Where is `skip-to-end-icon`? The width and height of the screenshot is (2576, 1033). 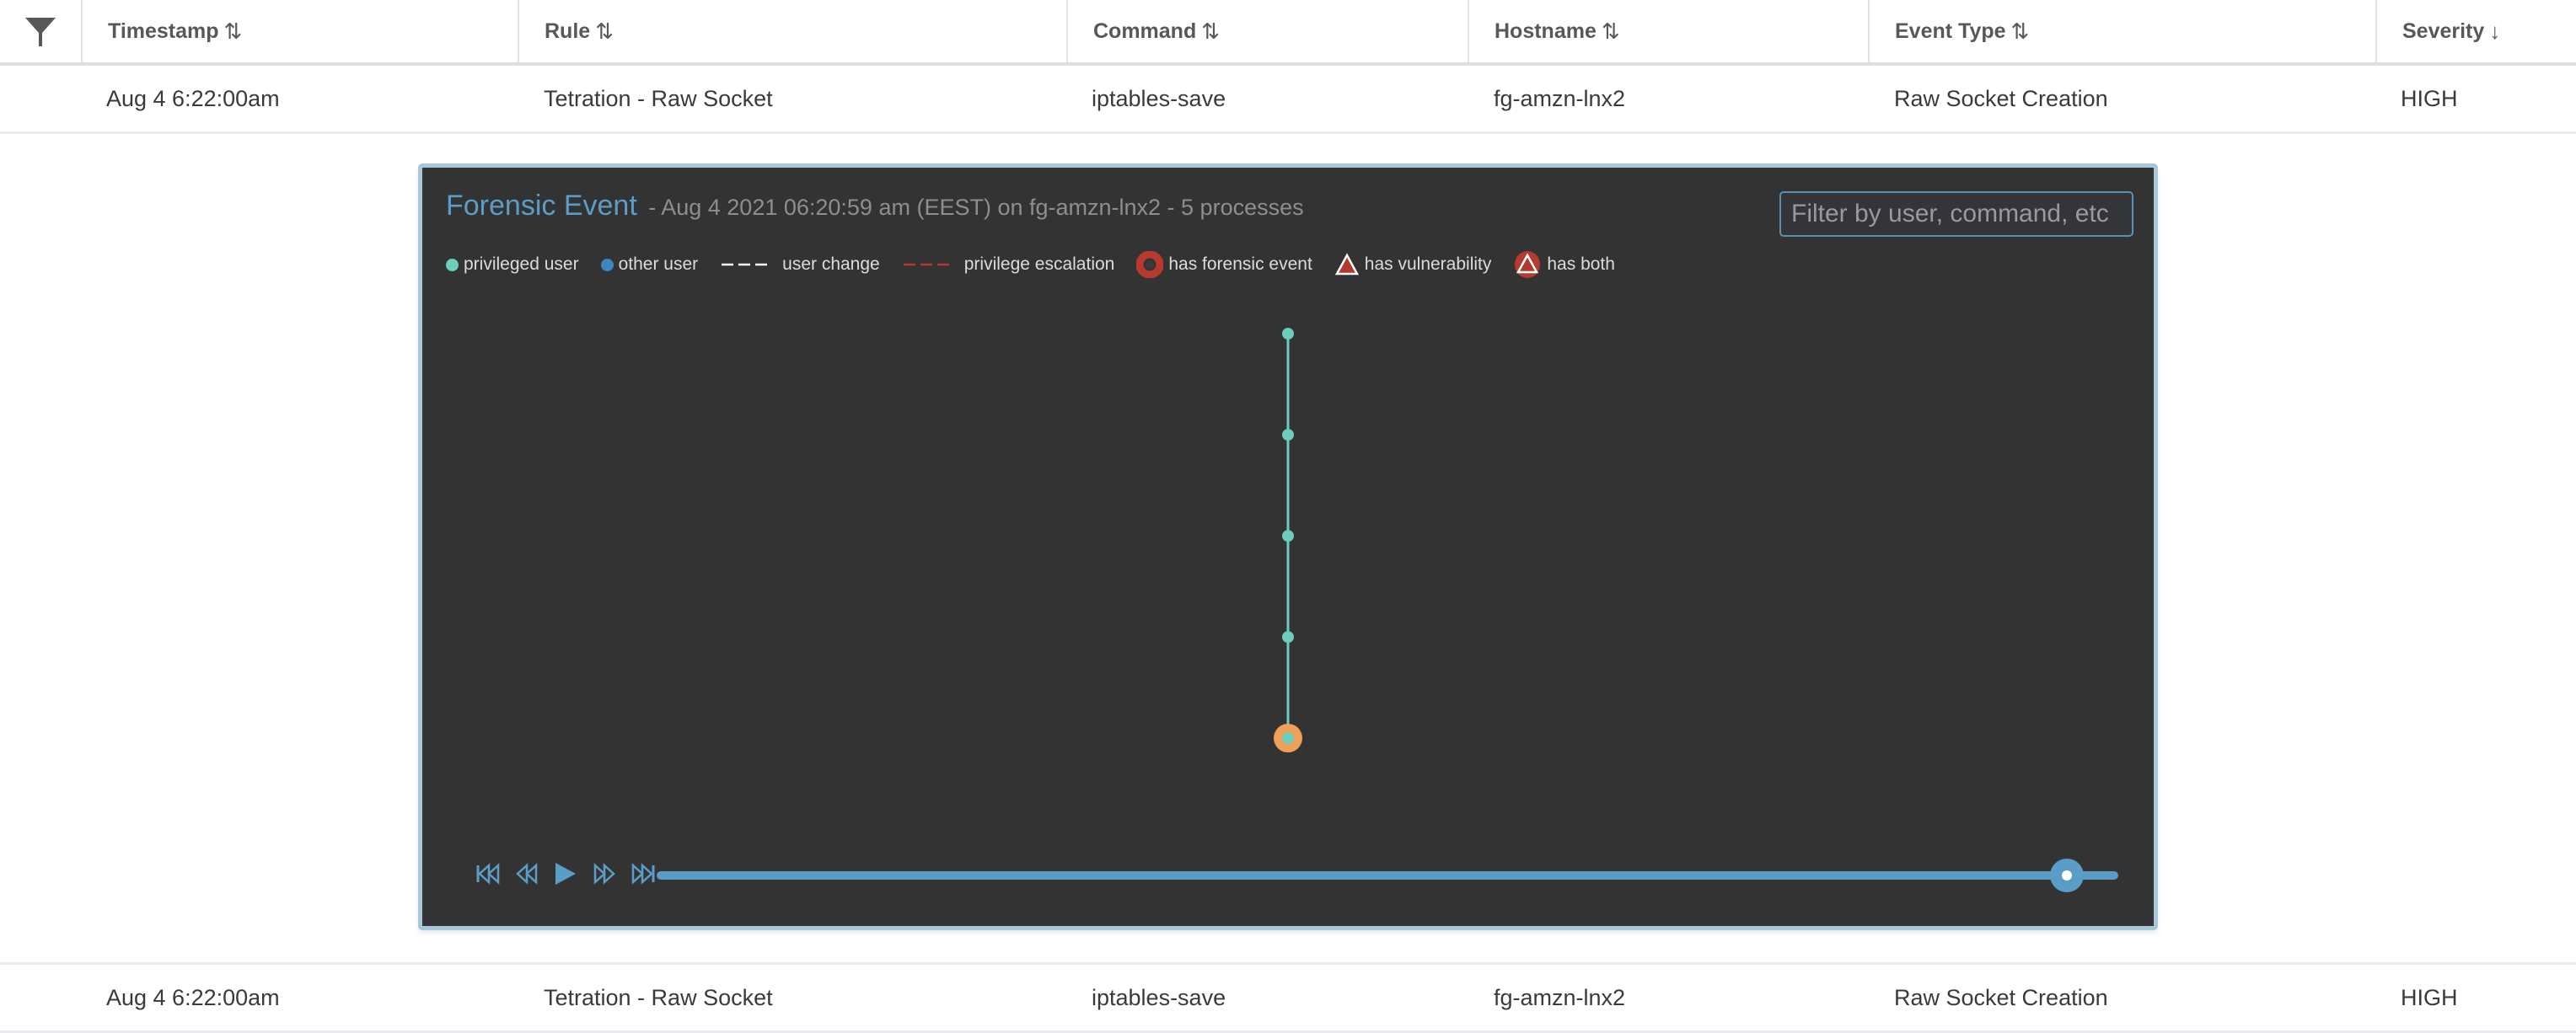 skip-to-end-icon is located at coordinates (643, 874).